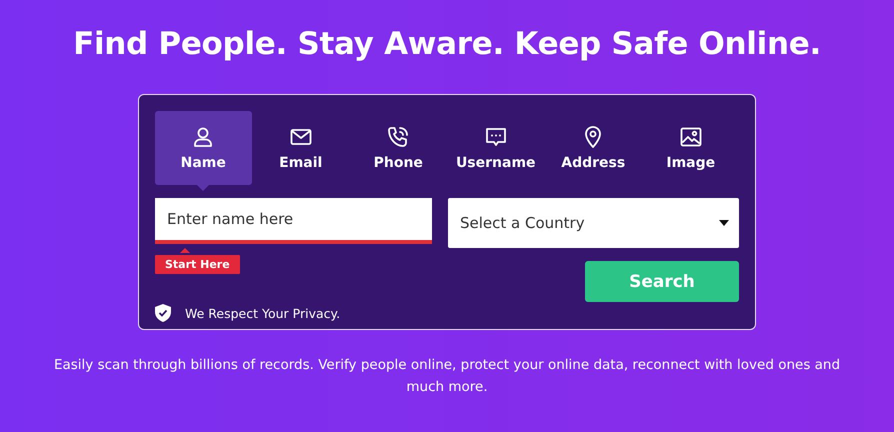  What do you see at coordinates (447, 376) in the screenshot?
I see `description: Easily scan through billions of records. Verify people online, protect your online data, reconnect with loved ones and much more.` at bounding box center [447, 376].